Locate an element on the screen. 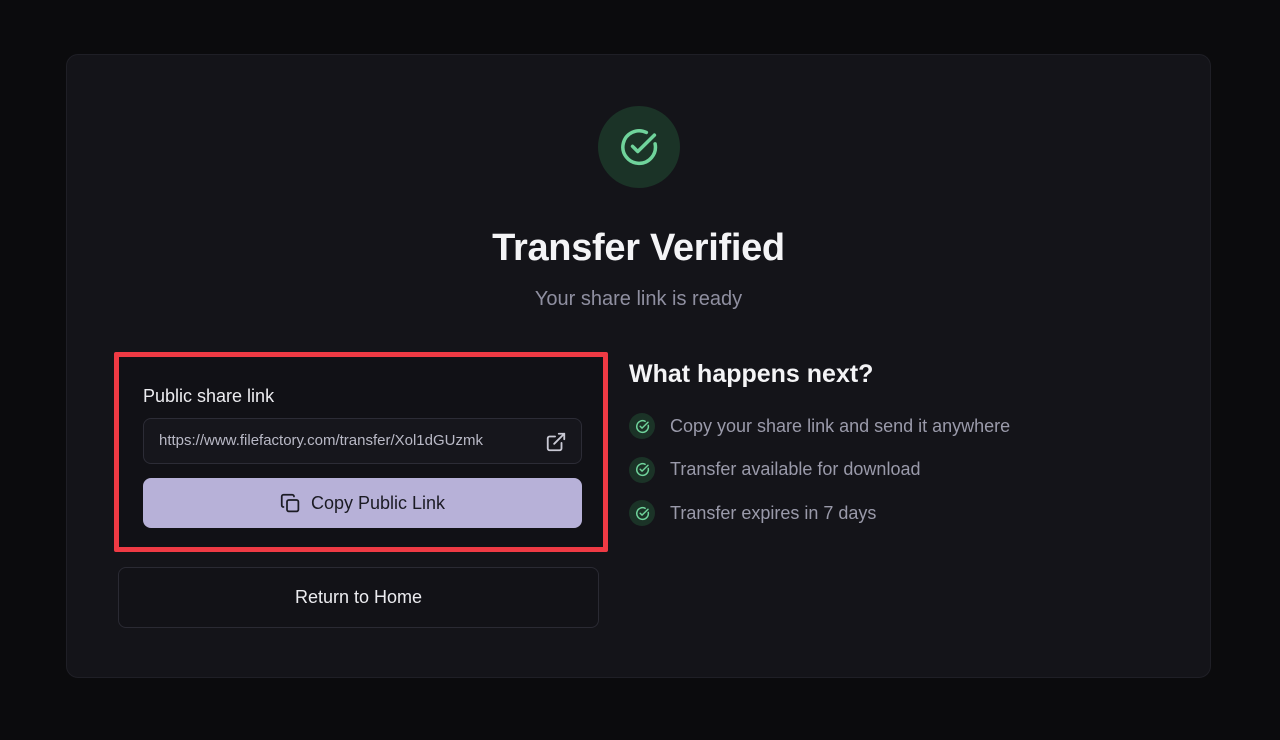 The height and width of the screenshot is (740, 1280). copy-public-link-button: Copy Public Link is located at coordinates (362, 503).